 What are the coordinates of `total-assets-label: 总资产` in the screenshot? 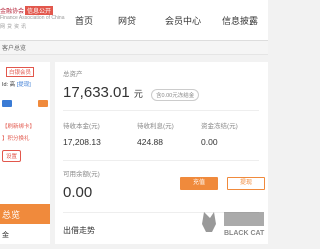 It's located at (73, 74).